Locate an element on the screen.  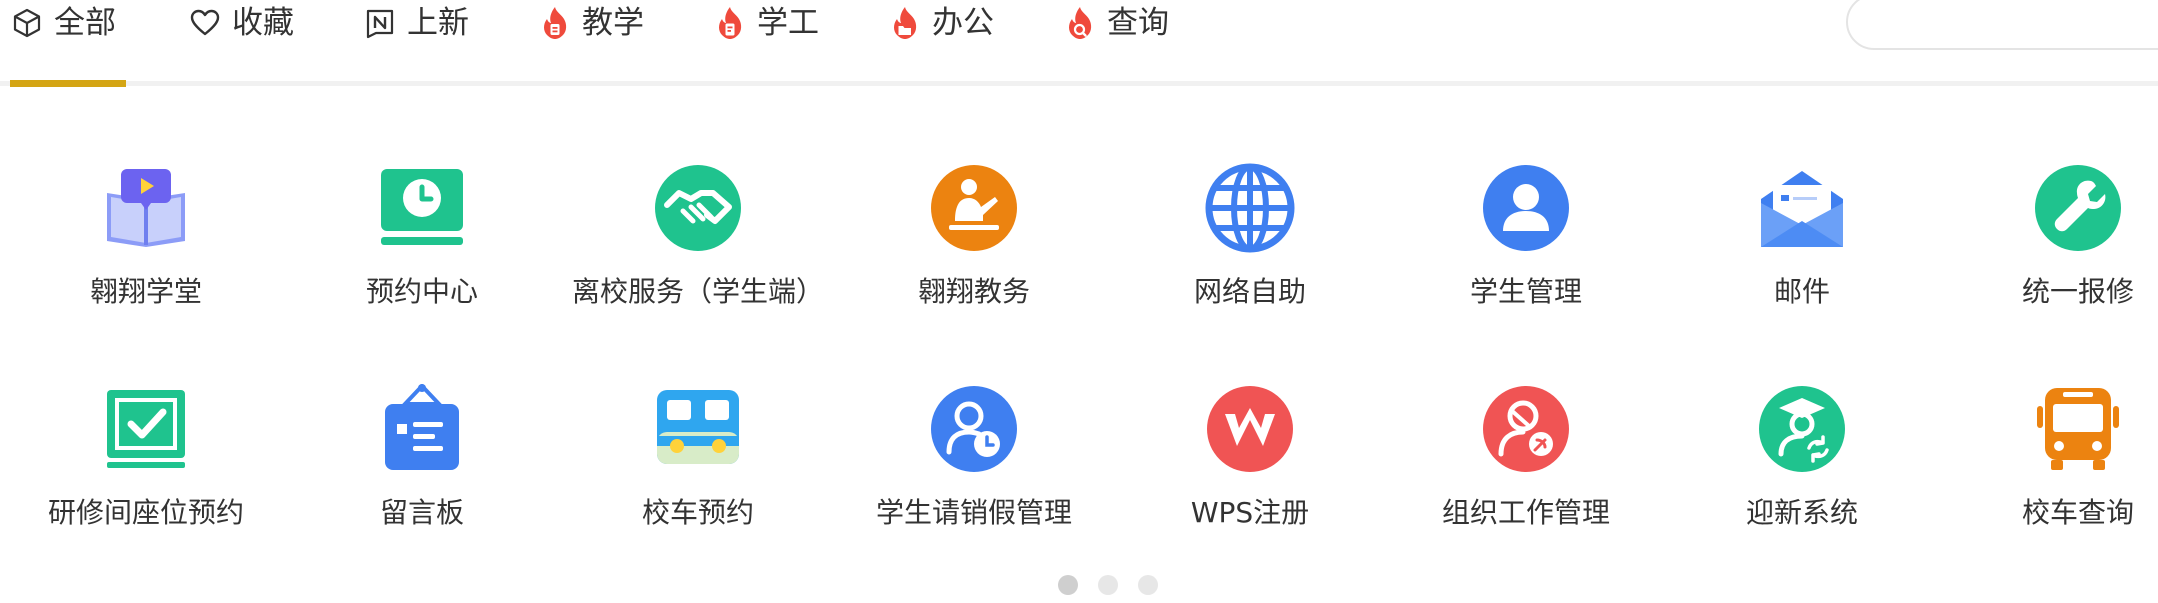
tab-query: 查询 is located at coordinates (1116, 23).